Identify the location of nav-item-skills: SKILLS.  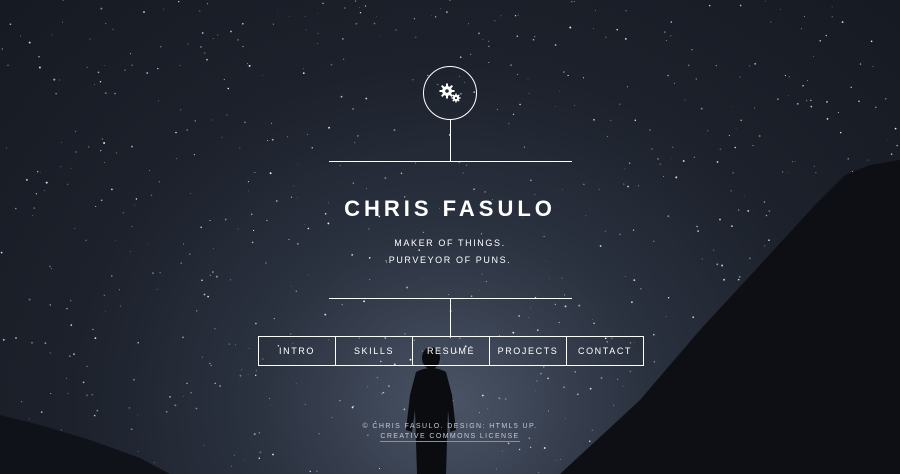
(374, 351).